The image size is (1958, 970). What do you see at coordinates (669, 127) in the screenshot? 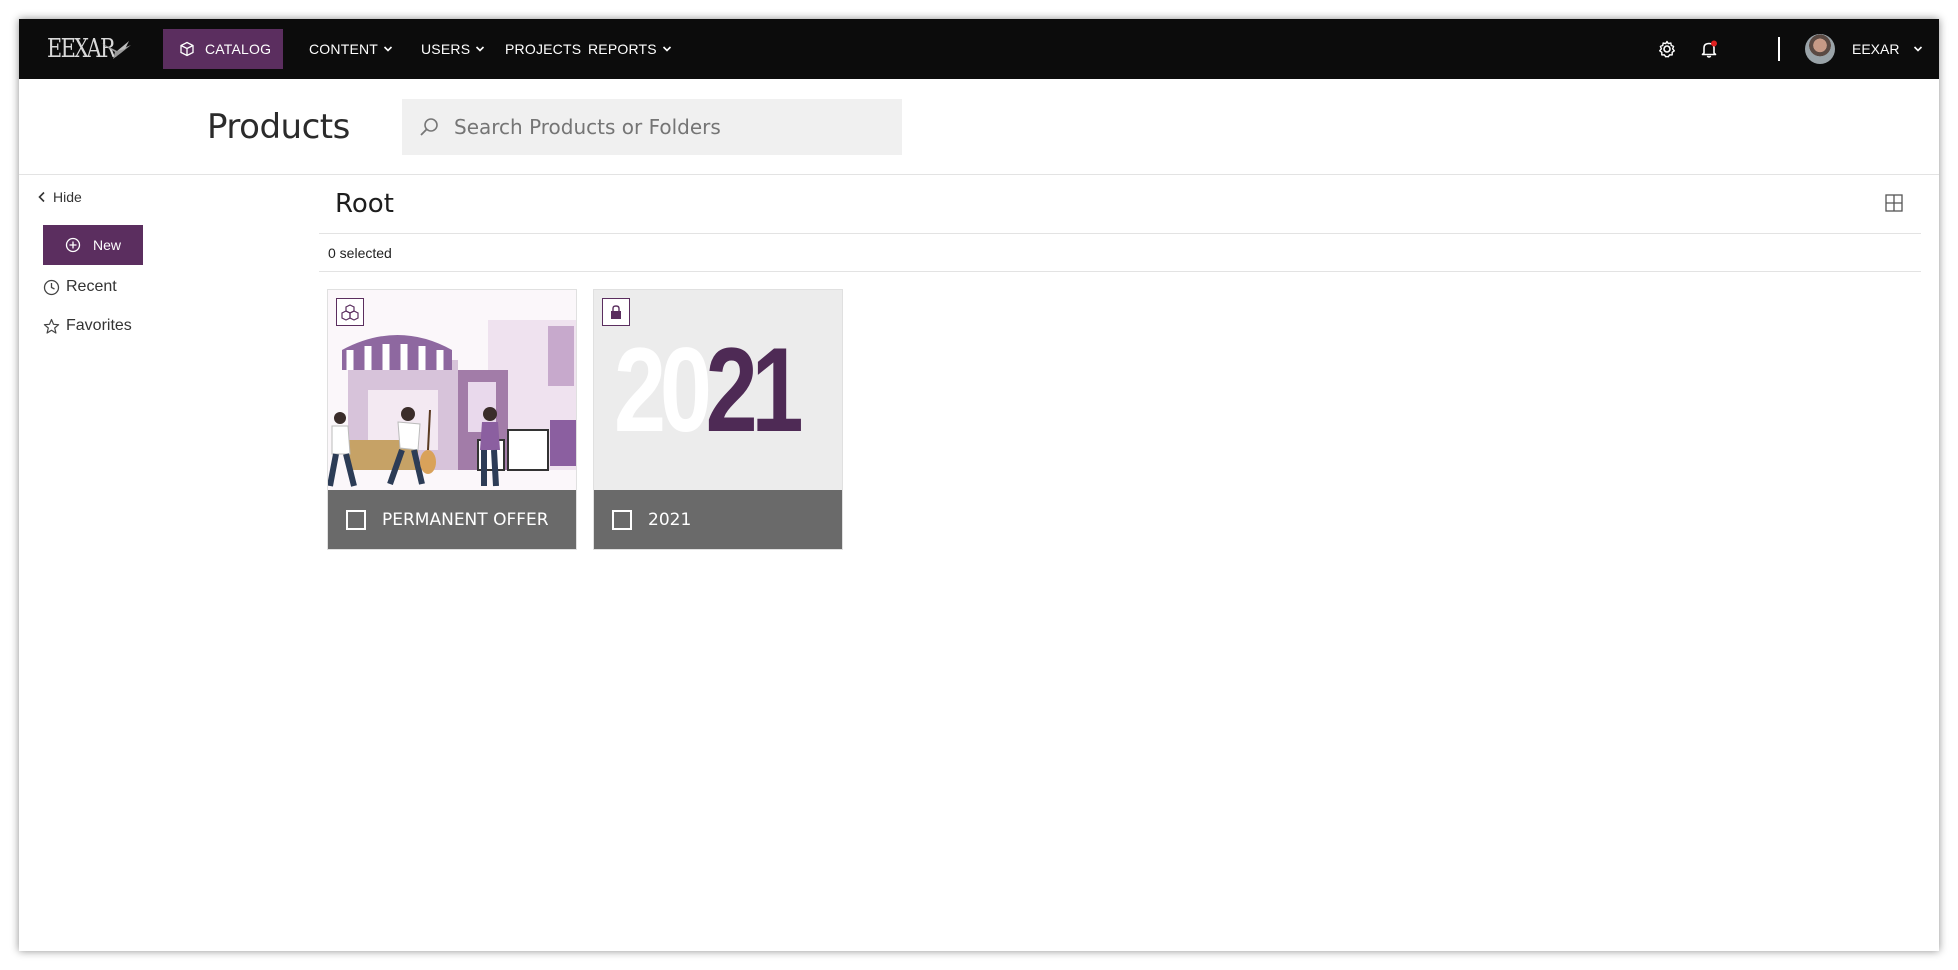
I see `search-input` at bounding box center [669, 127].